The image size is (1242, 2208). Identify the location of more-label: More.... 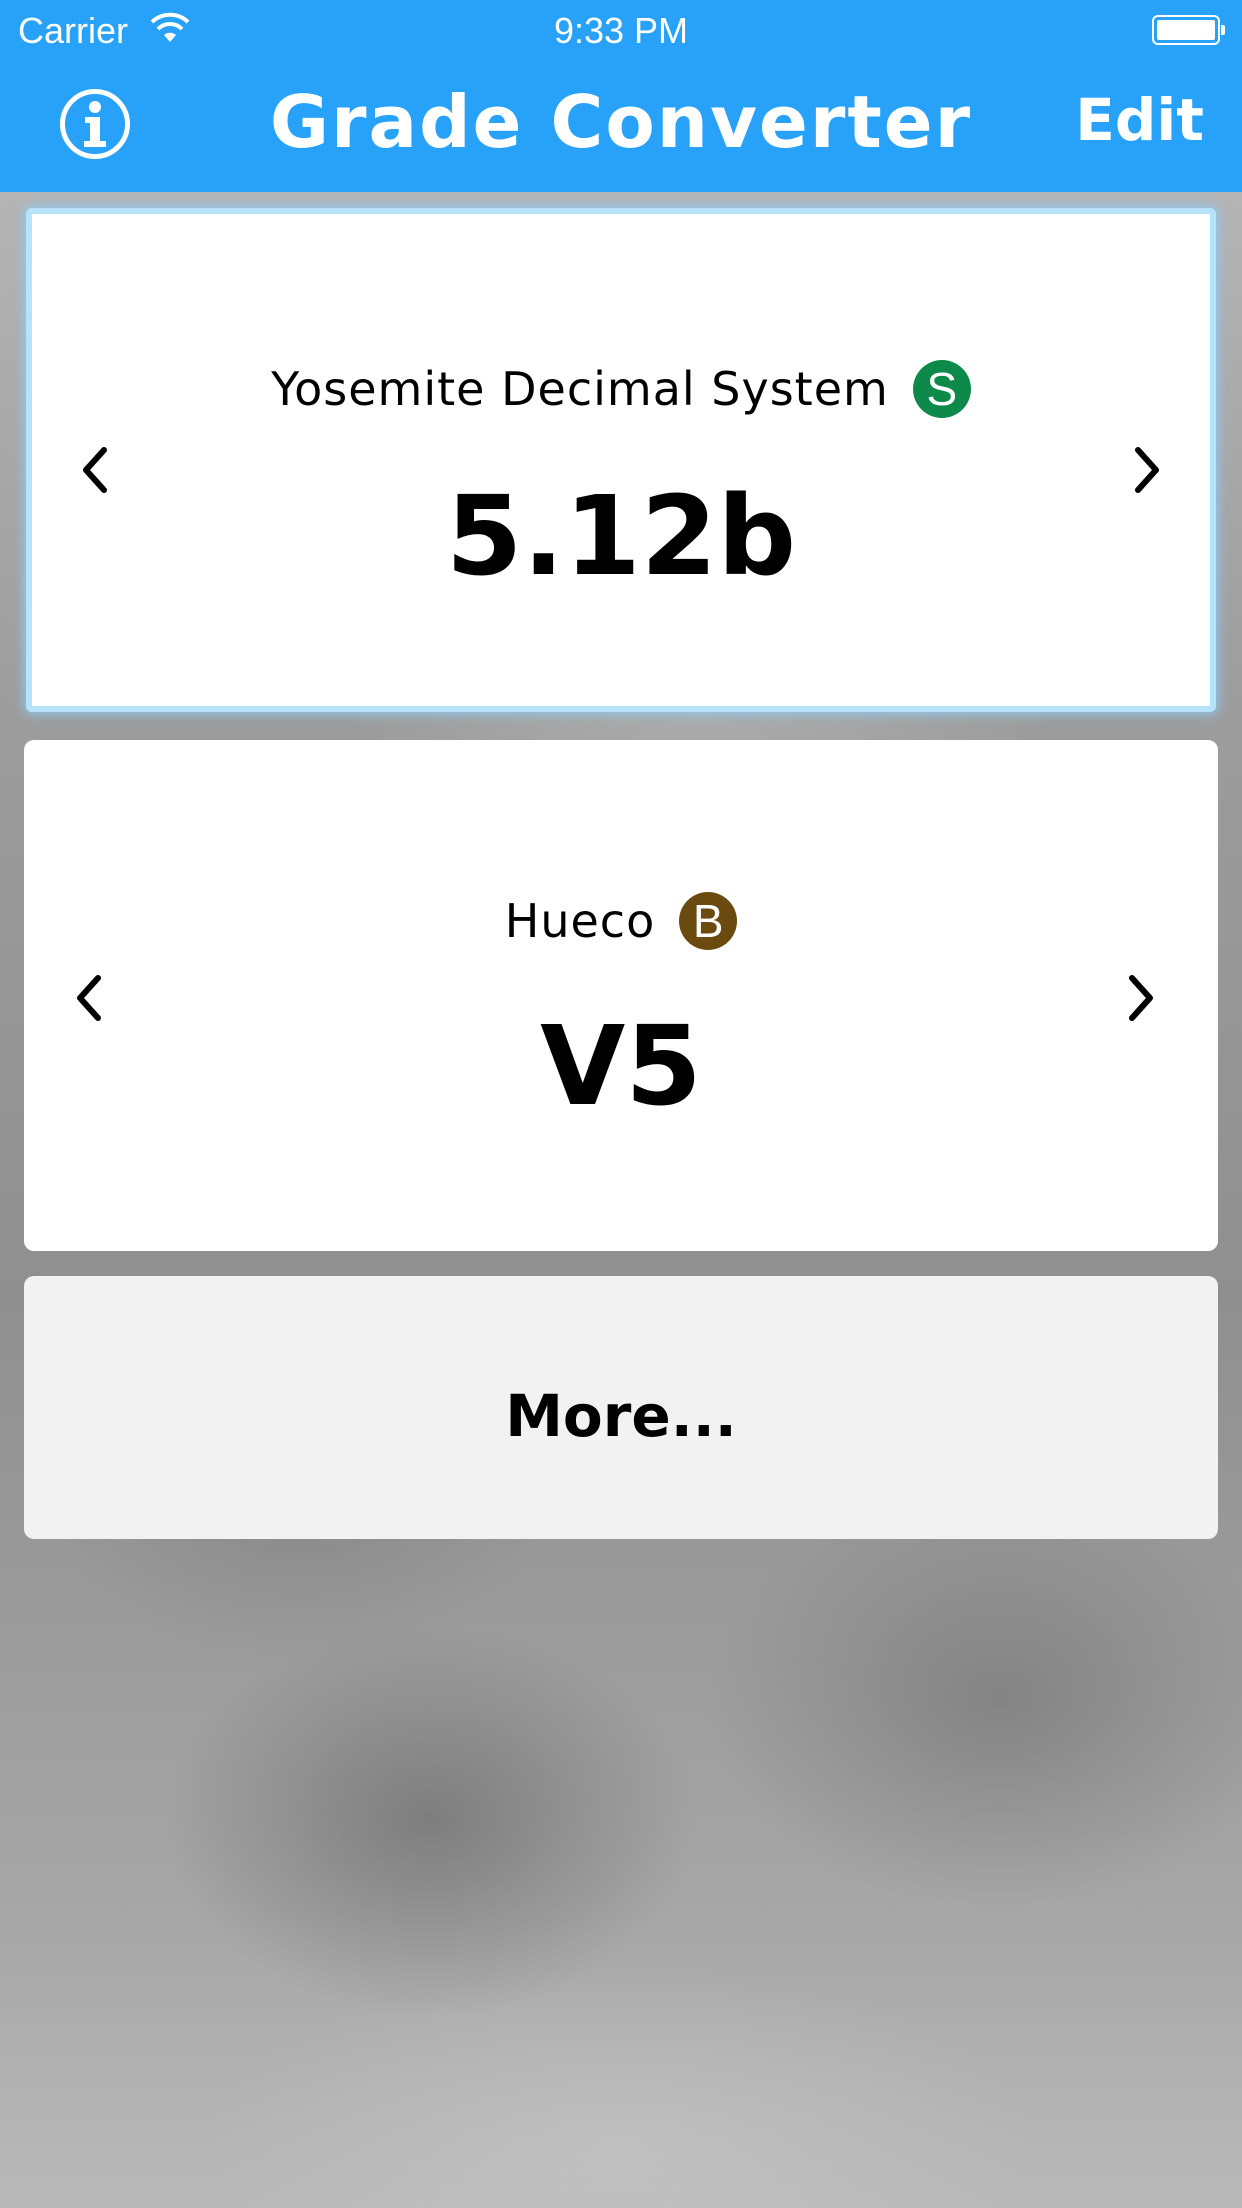
(621, 1415).